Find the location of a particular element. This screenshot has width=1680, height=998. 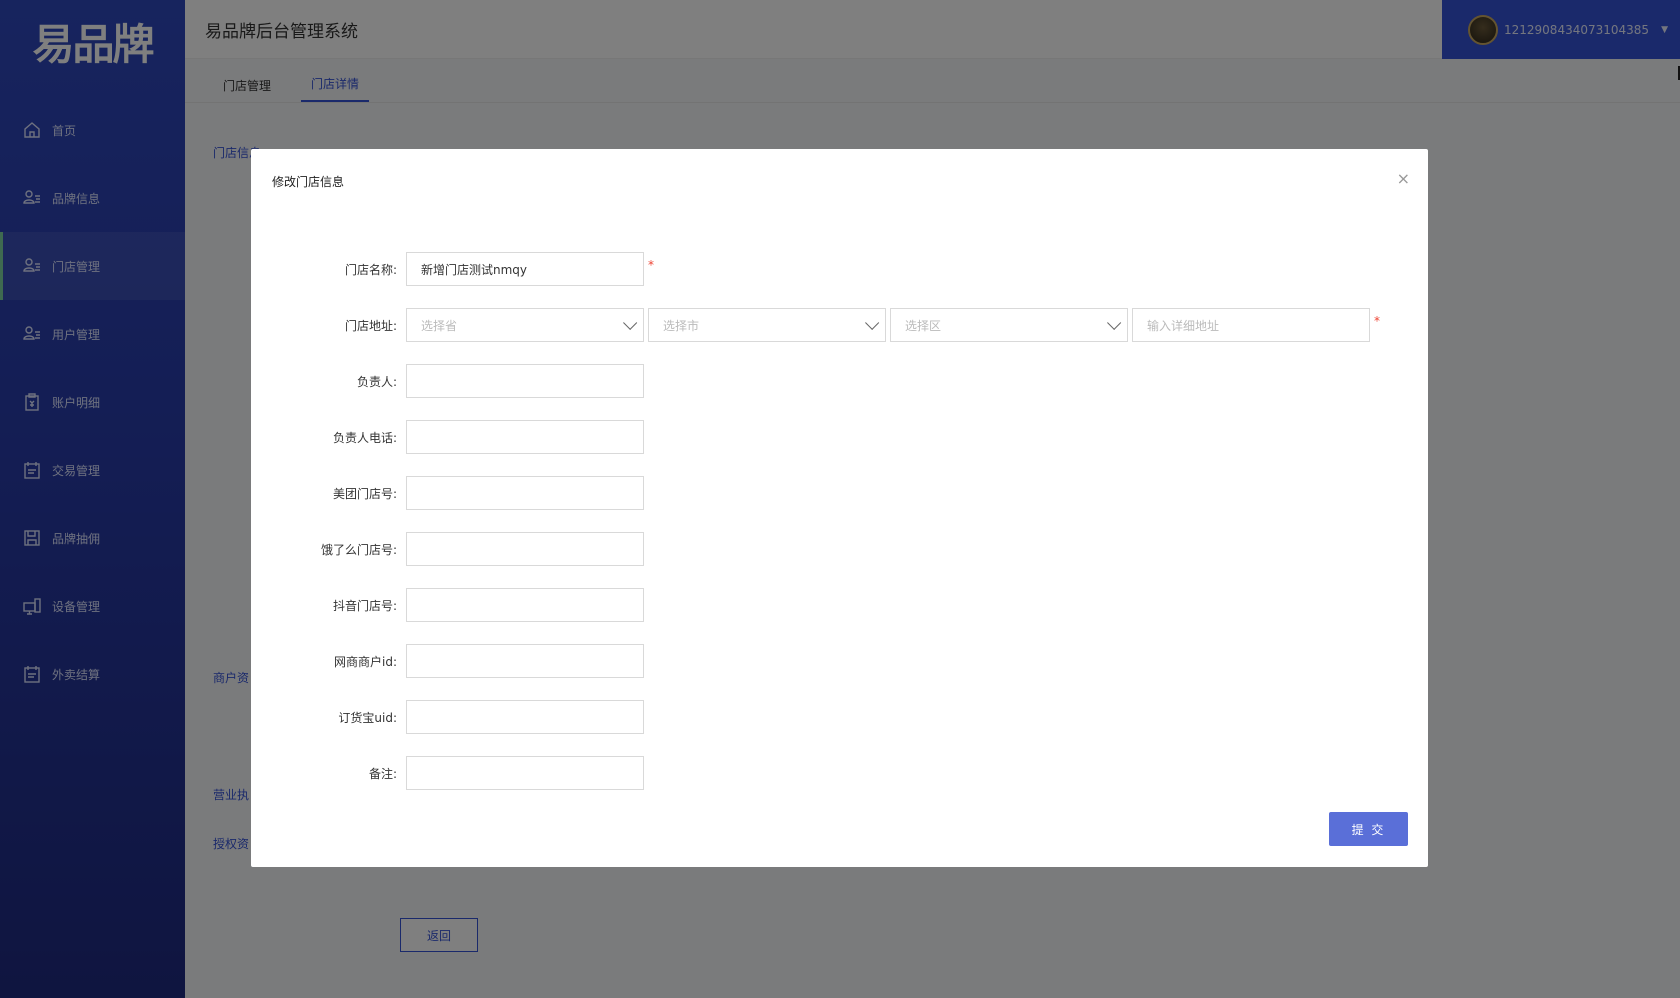

store-name-input: 新增门店测试nmqy is located at coordinates (525, 269).